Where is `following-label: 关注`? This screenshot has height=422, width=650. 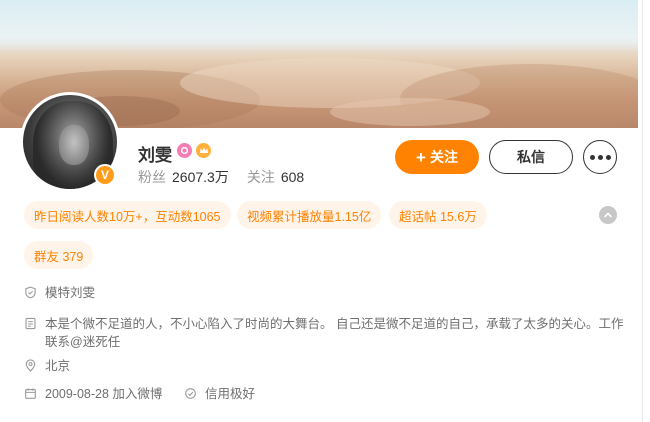
following-label: 关注 is located at coordinates (260, 177).